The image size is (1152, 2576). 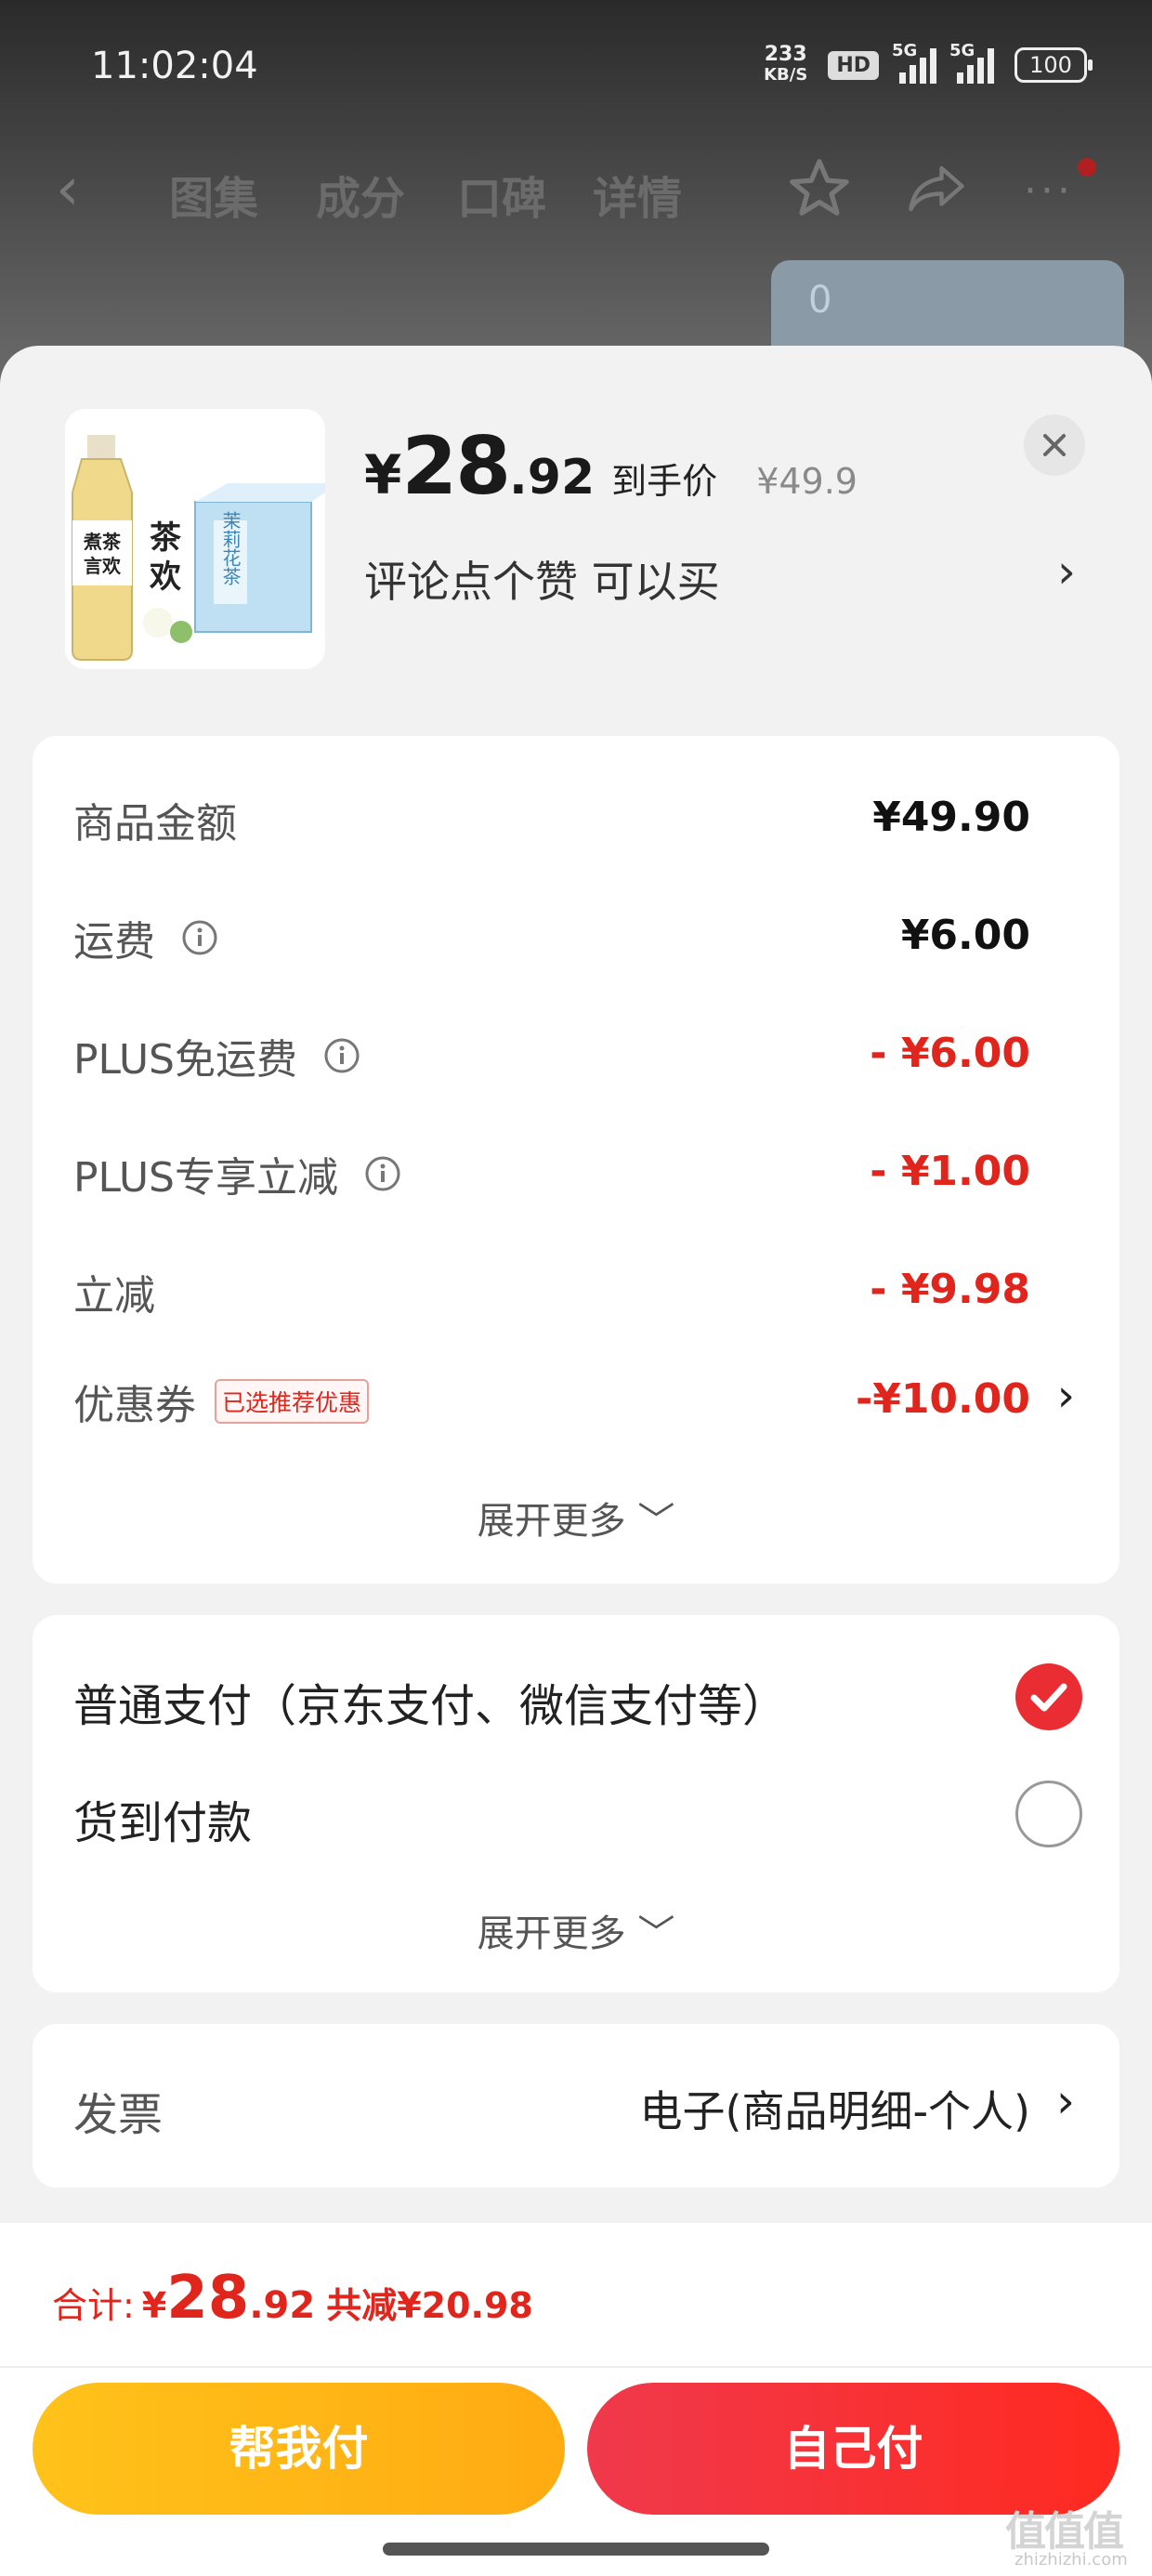 I want to click on row-coupon: 优惠券 已选推荐优惠 -¥10.00 ›, so click(x=596, y=1401).